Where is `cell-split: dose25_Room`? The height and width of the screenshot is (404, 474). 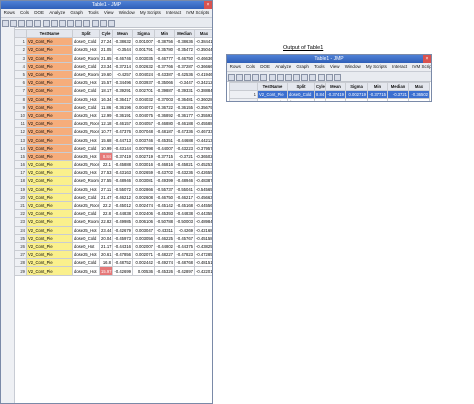
cell-split: dose25_Room is located at coordinates (86, 205).